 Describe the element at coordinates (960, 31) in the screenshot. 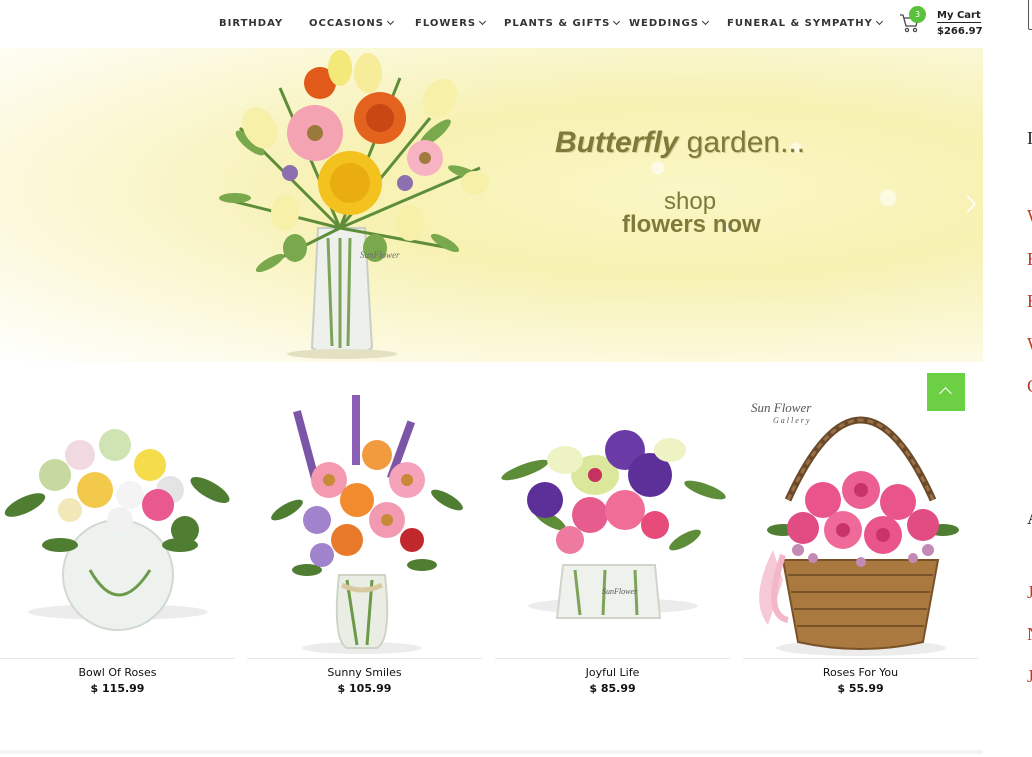

I see `cart-total: $266.97` at that location.